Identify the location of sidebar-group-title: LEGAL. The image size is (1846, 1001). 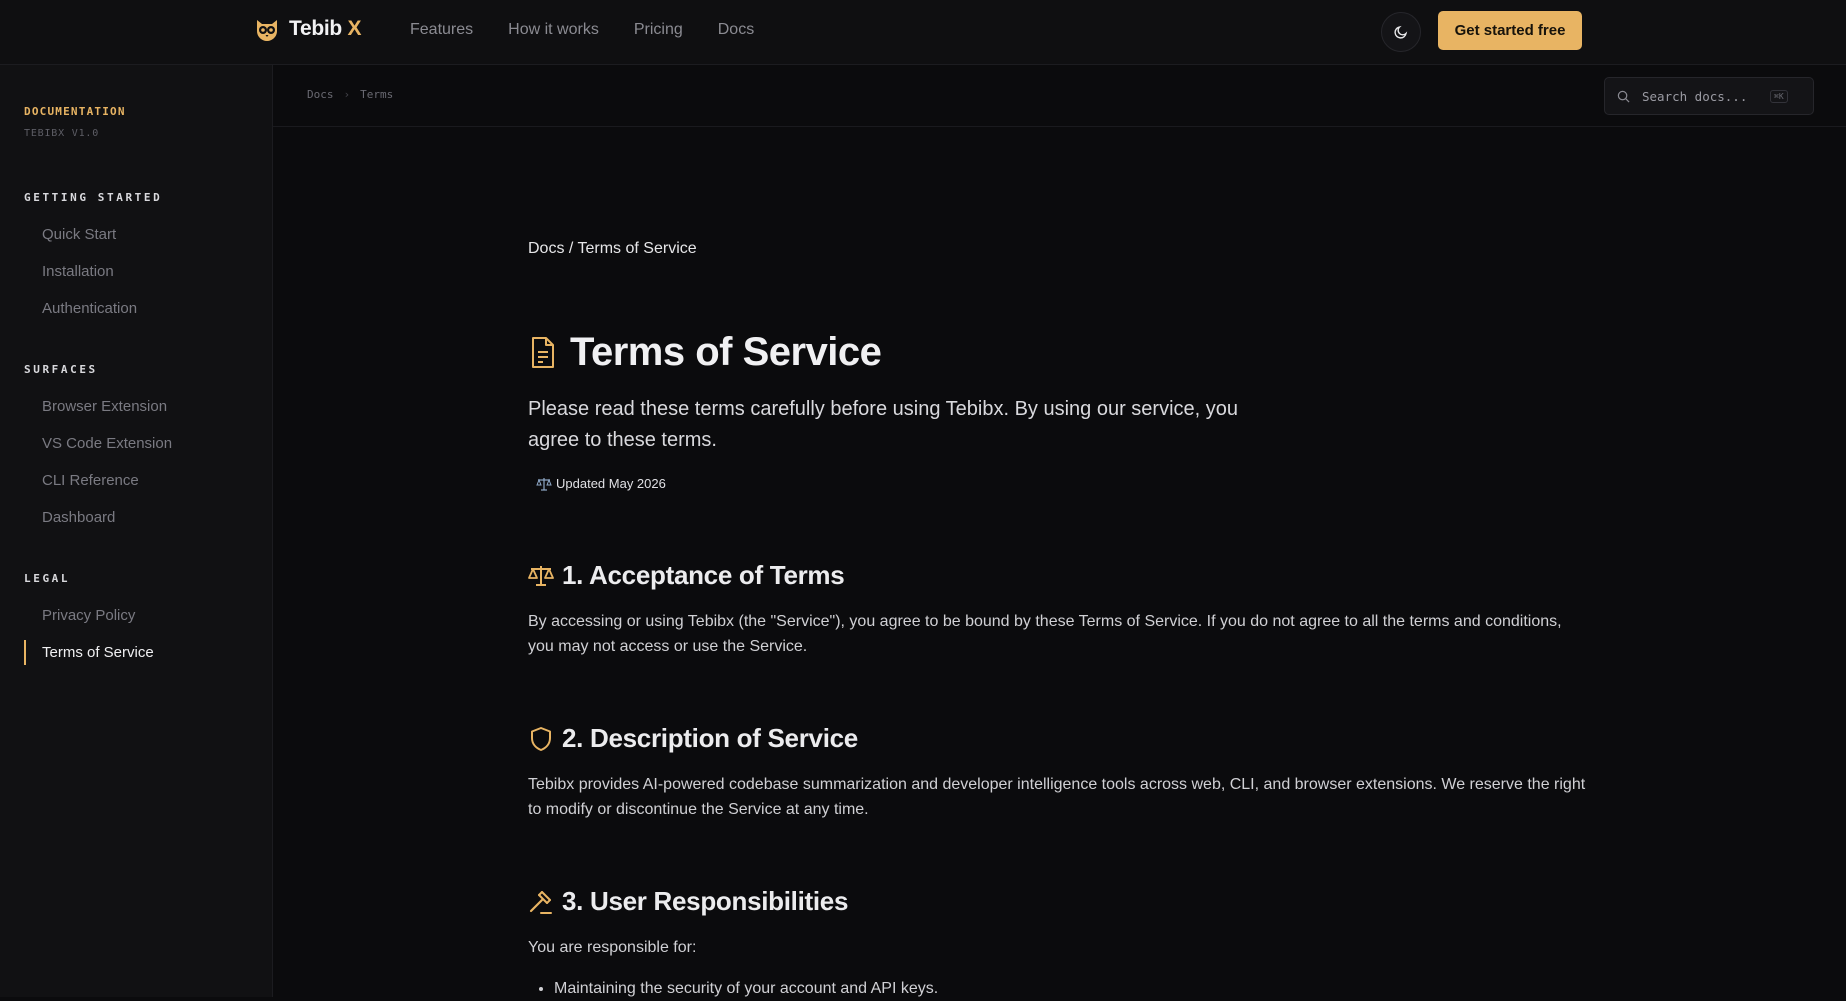
(47, 578).